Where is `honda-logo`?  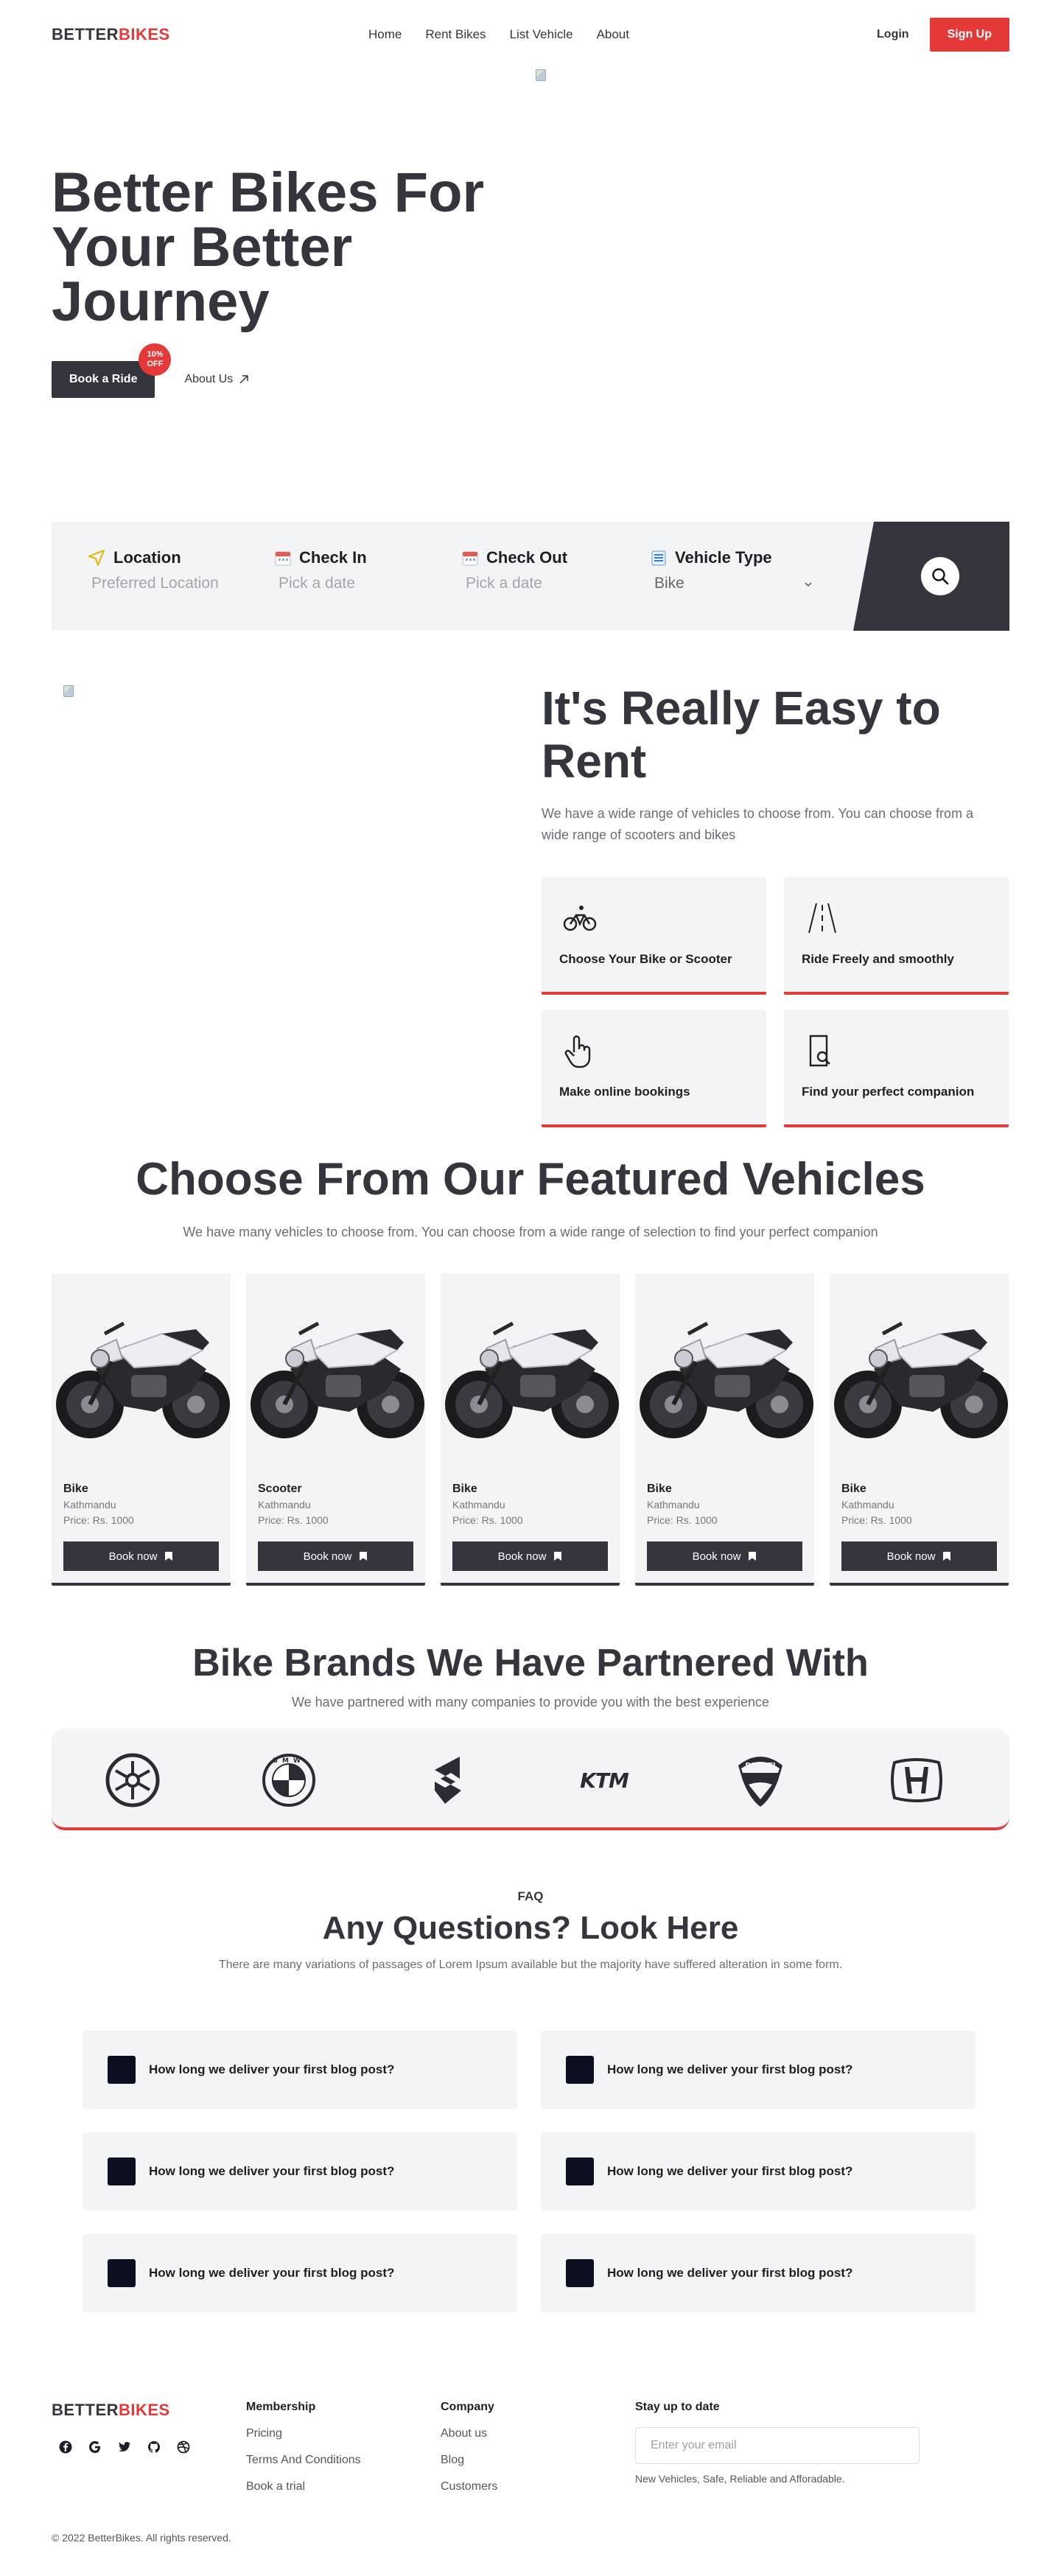
honda-logo is located at coordinates (917, 1780).